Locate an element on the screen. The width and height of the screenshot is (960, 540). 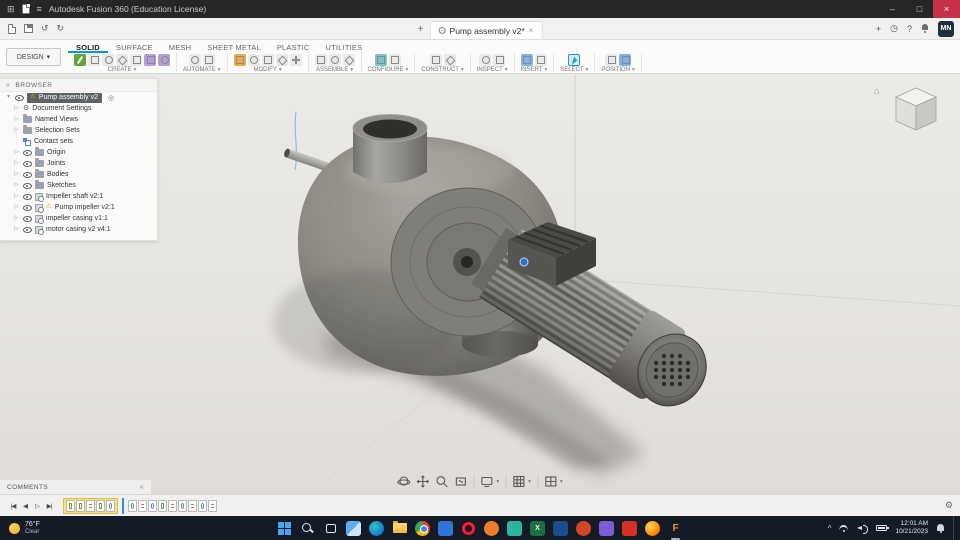
browser-item-sketches: ▷ Sketches is located at coordinates (78, 185).